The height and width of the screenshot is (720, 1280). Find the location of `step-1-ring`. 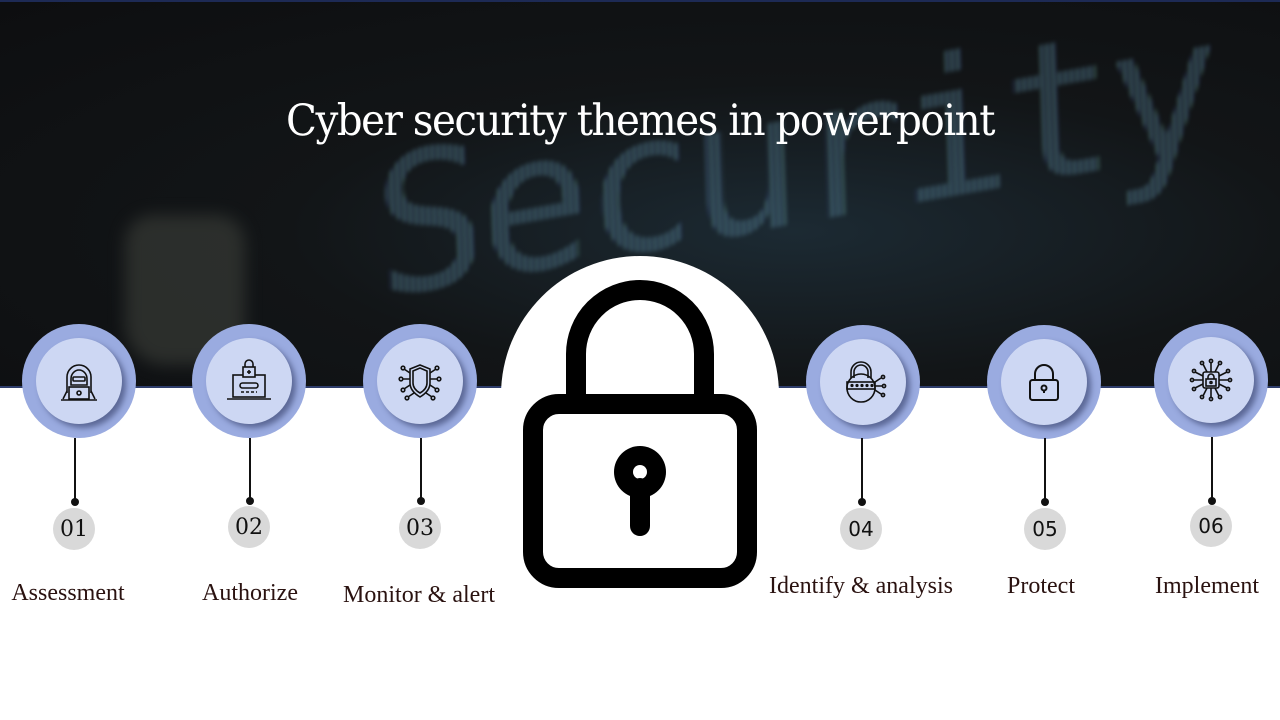

step-1-ring is located at coordinates (79, 381).